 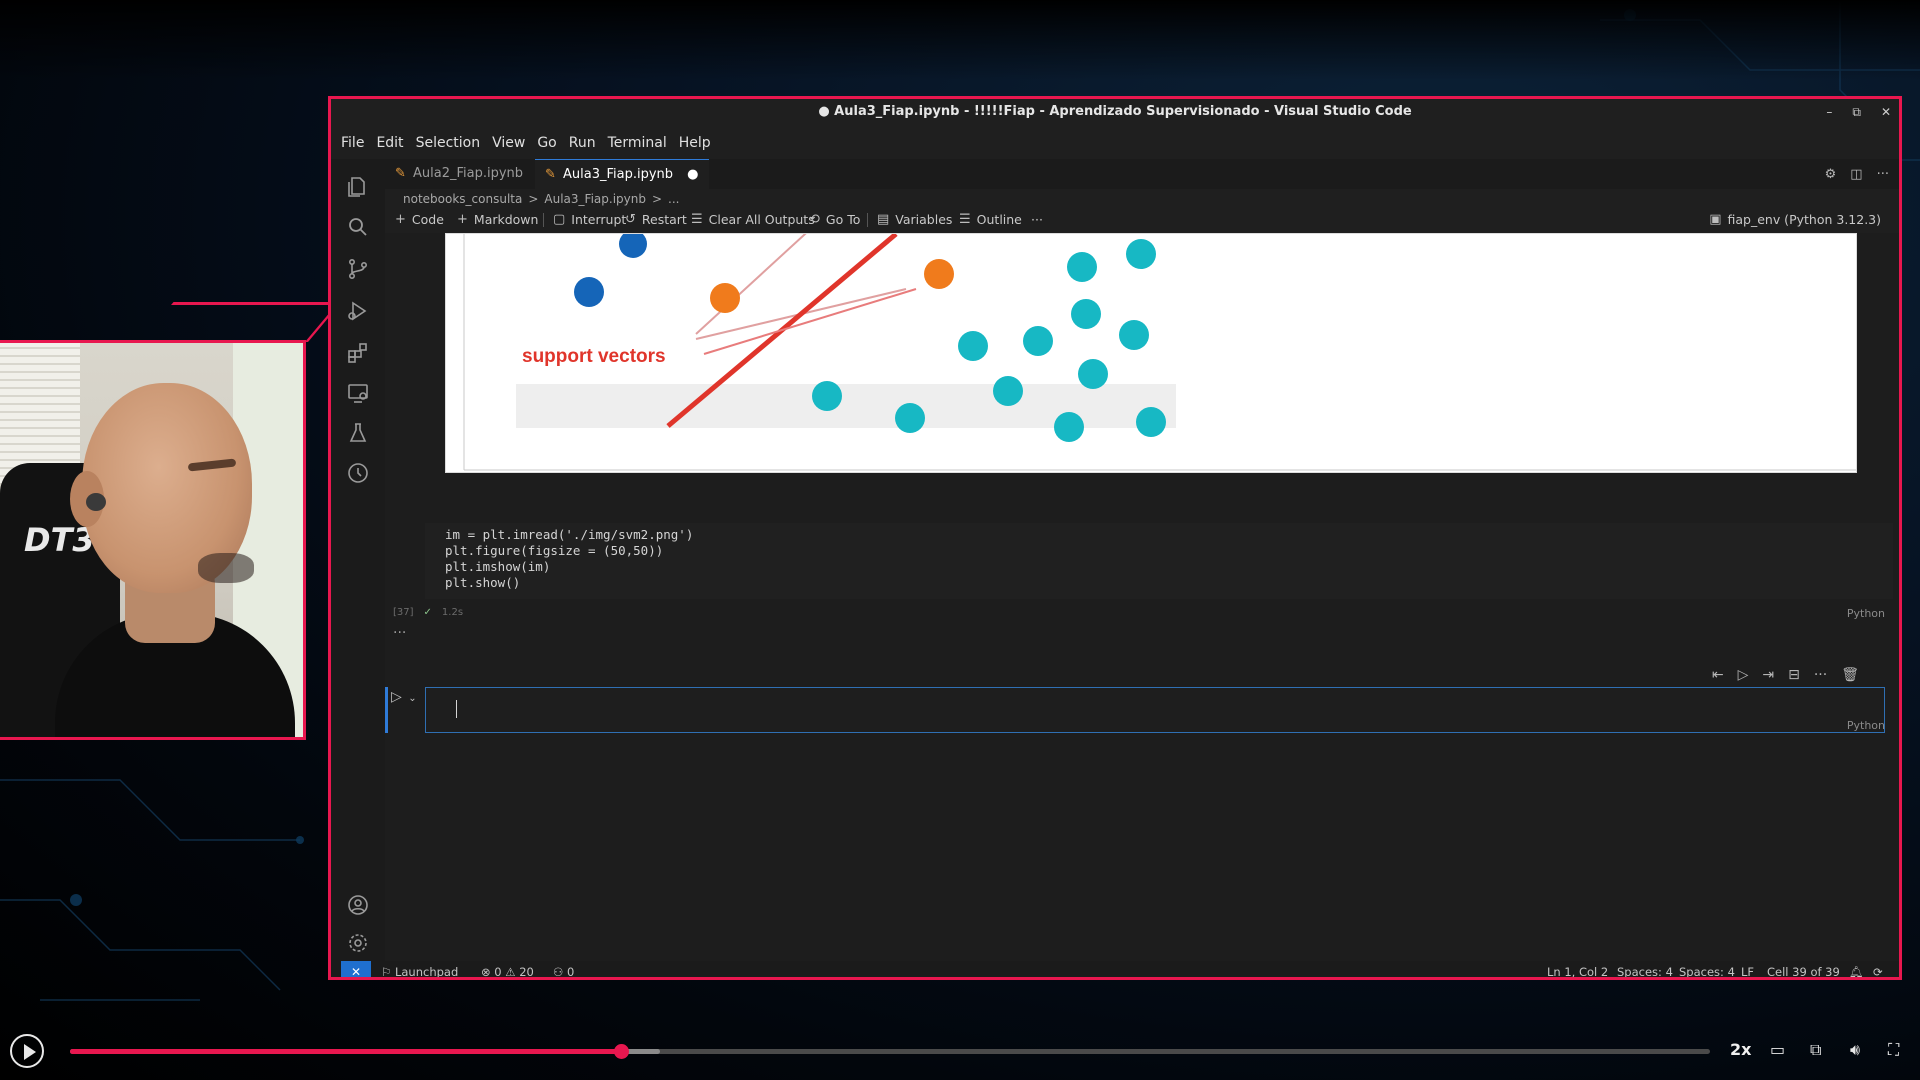 I want to click on menu-terminal: Terminal, so click(x=637, y=143).